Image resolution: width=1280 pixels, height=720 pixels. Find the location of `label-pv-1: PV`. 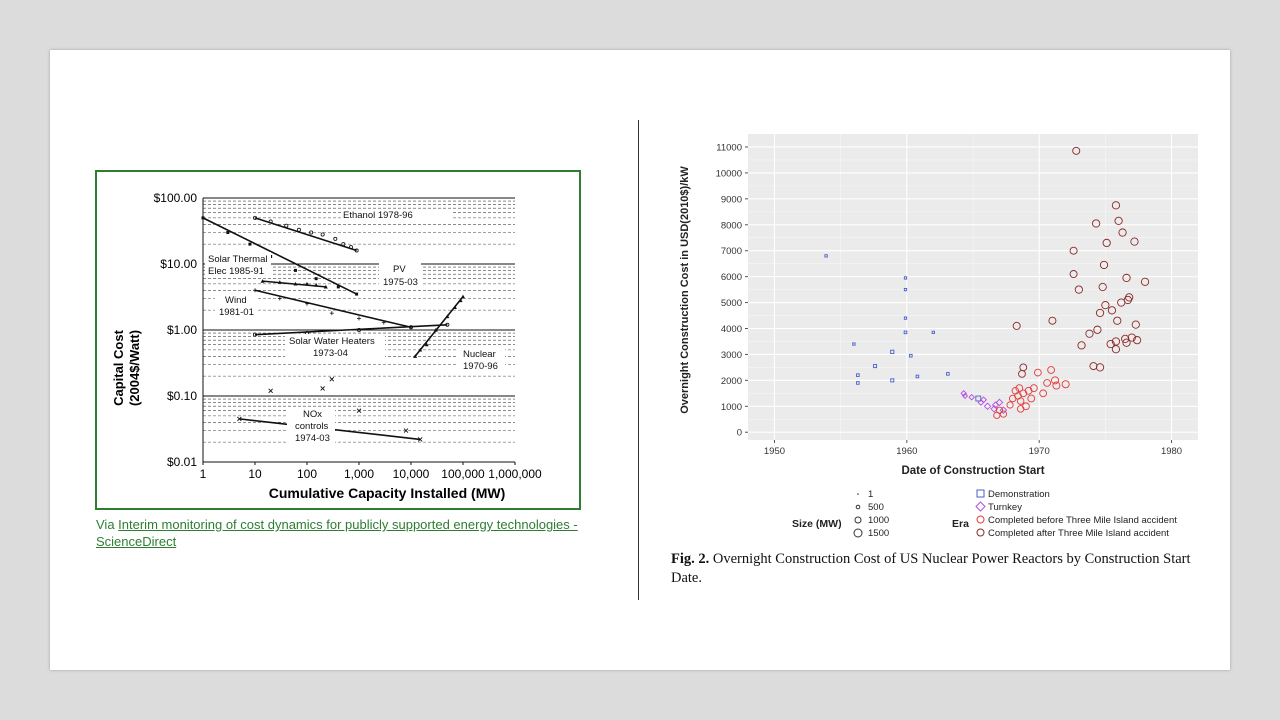

label-pv-1: PV is located at coordinates (399, 269).